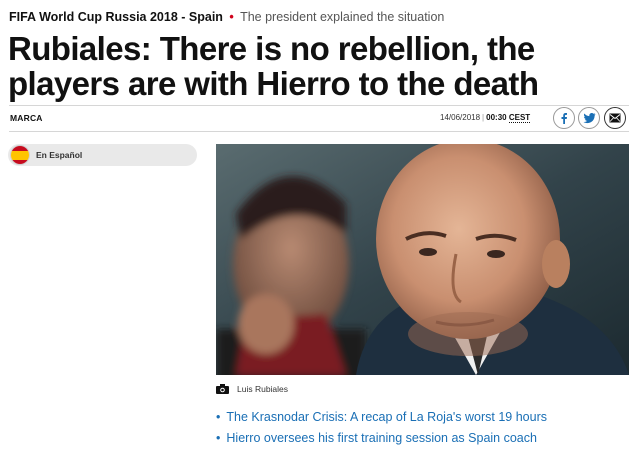  I want to click on language-switch-button: En Español, so click(102, 155).